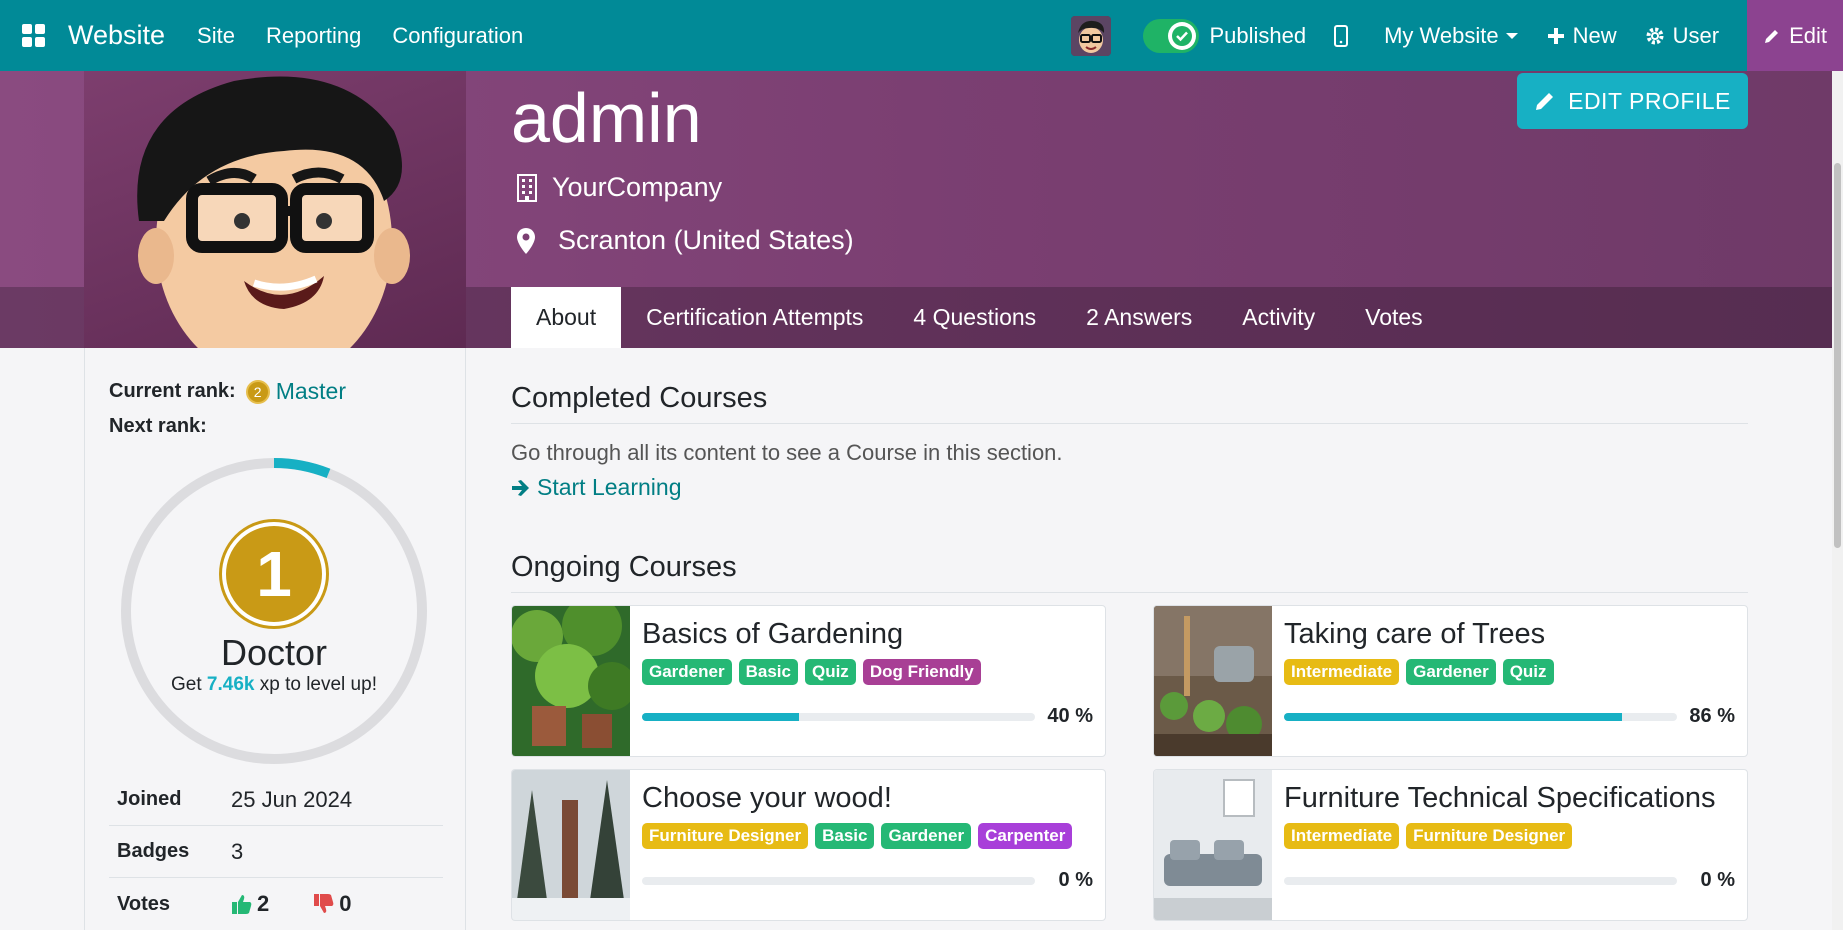 Image resolution: width=1843 pixels, height=930 pixels. I want to click on edit-label: Edit, so click(1808, 35).